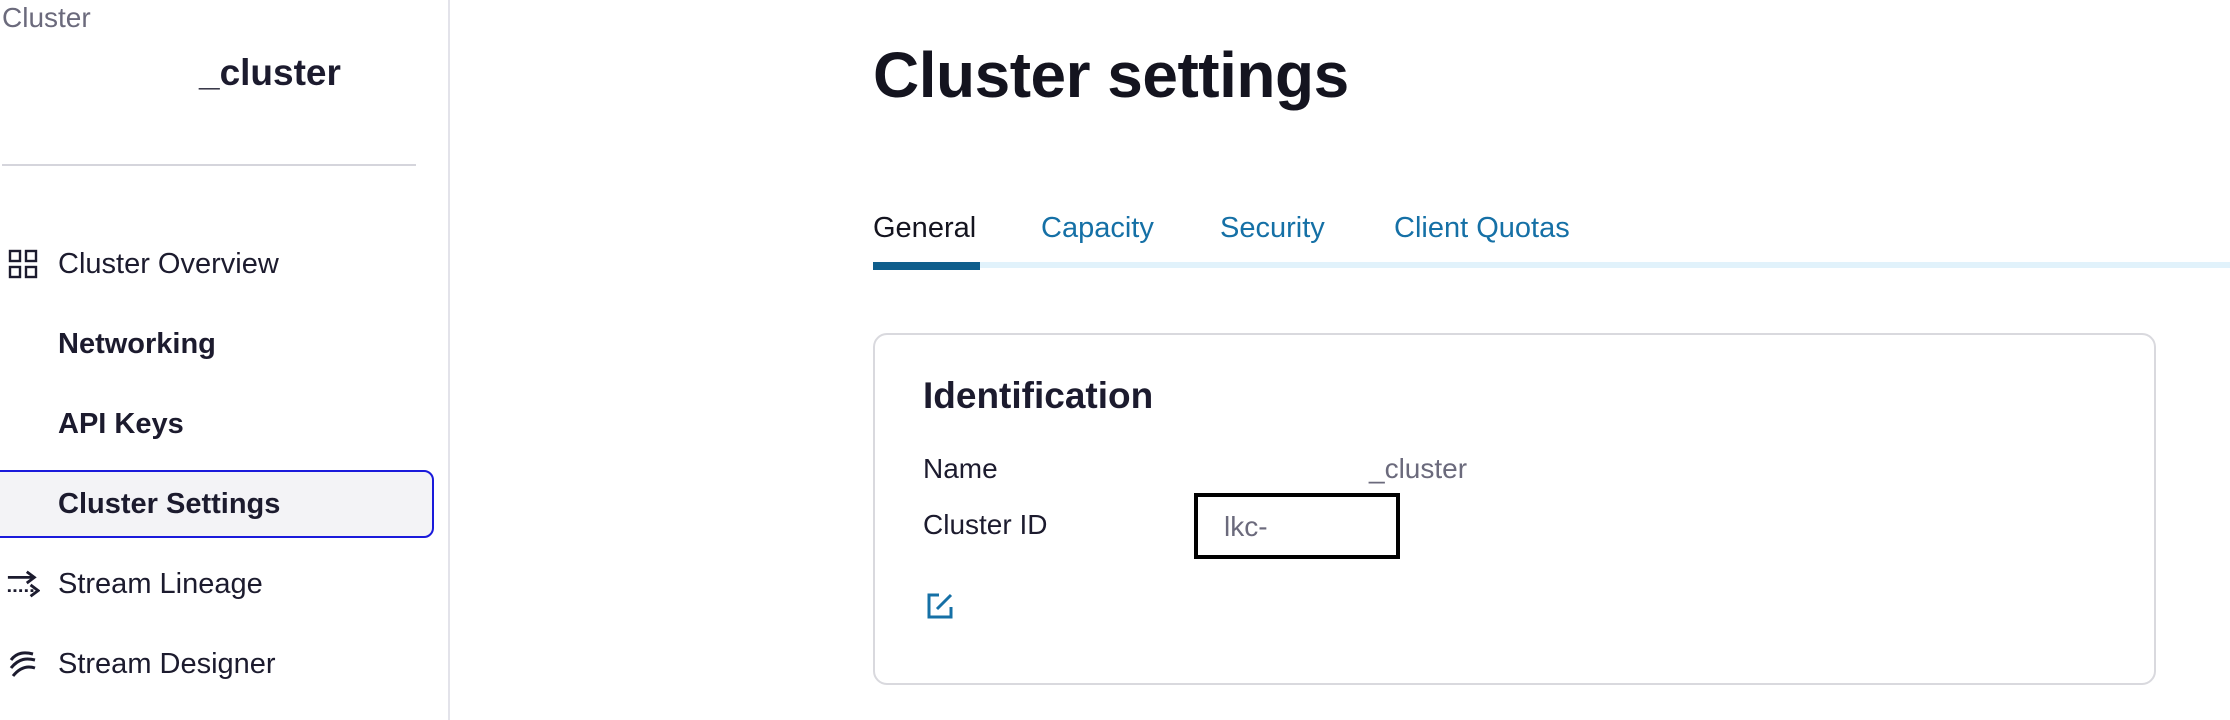 The height and width of the screenshot is (720, 2230). What do you see at coordinates (217, 344) in the screenshot?
I see `sidebar-item-networking: Networking` at bounding box center [217, 344].